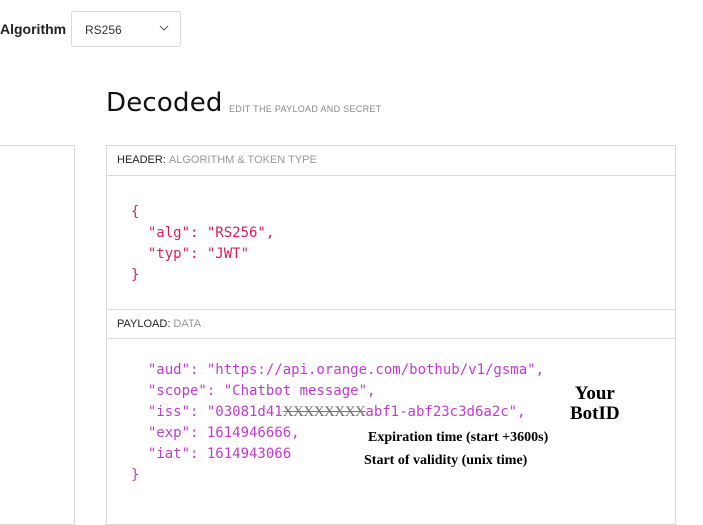 Image resolution: width=703 pixels, height=525 pixels. I want to click on botid-annotation: Your BotID, so click(595, 404).